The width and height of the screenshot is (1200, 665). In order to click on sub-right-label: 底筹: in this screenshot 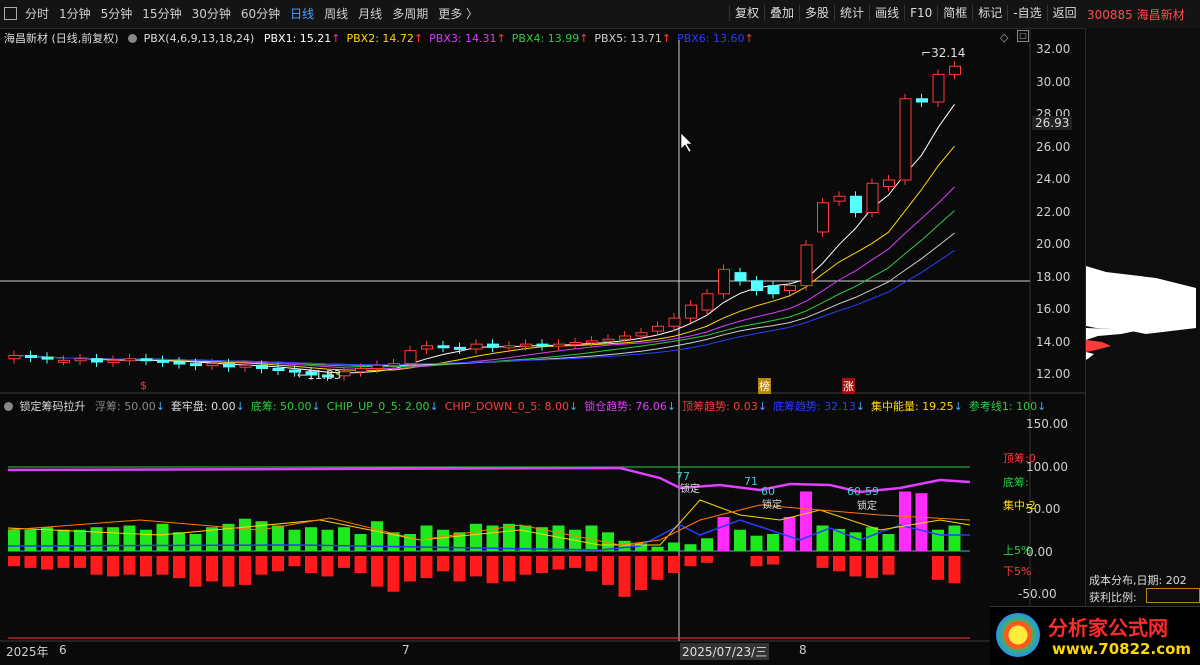, I will do `click(1016, 482)`.